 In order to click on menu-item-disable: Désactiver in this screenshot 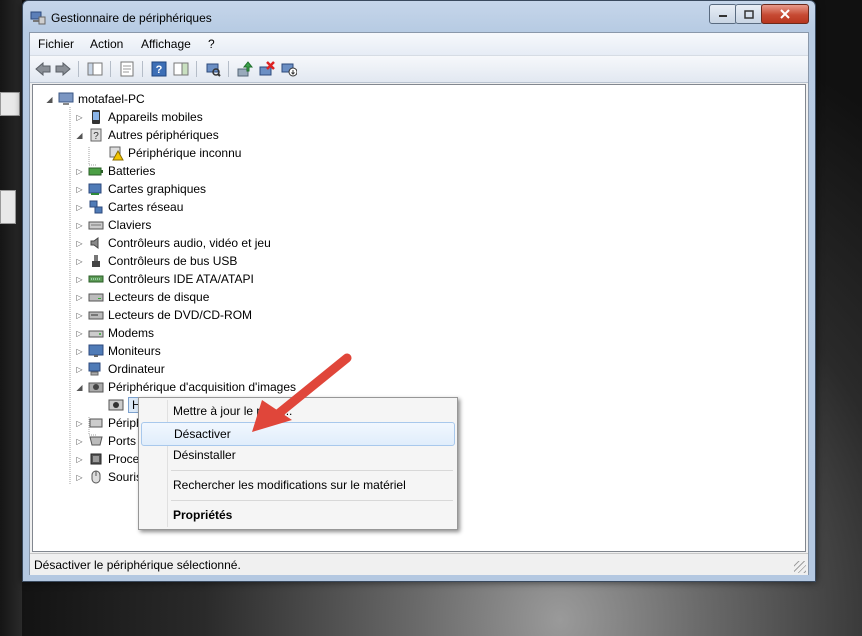, I will do `click(298, 434)`.